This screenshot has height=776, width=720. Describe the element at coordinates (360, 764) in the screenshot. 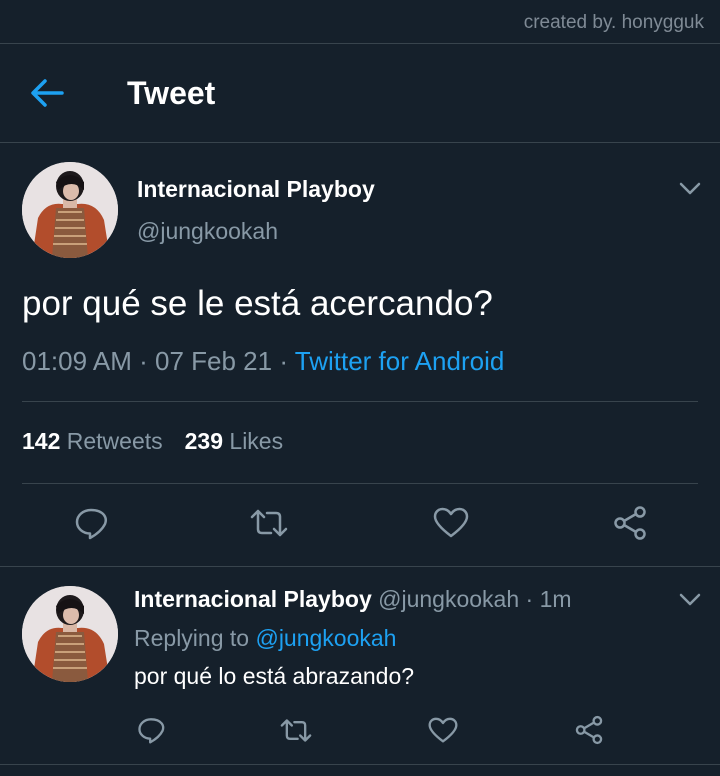

I see `bottom-divider` at that location.